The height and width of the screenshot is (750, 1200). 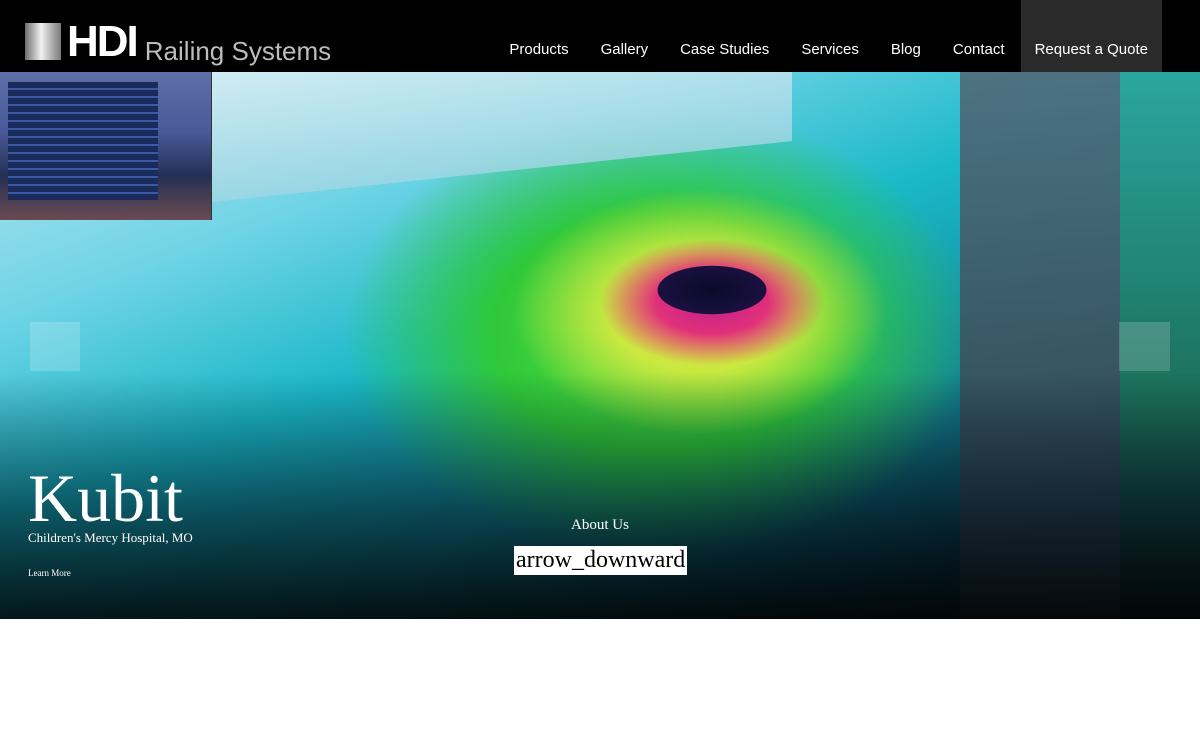 I want to click on hero-subtitle: Children's Mercy Hospital, MO, so click(x=110, y=537).